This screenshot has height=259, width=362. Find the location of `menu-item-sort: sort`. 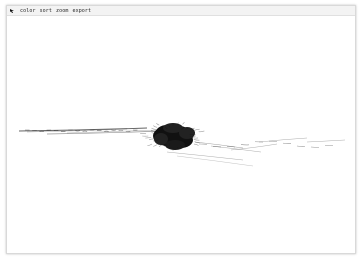

menu-item-sort: sort is located at coordinates (46, 11).